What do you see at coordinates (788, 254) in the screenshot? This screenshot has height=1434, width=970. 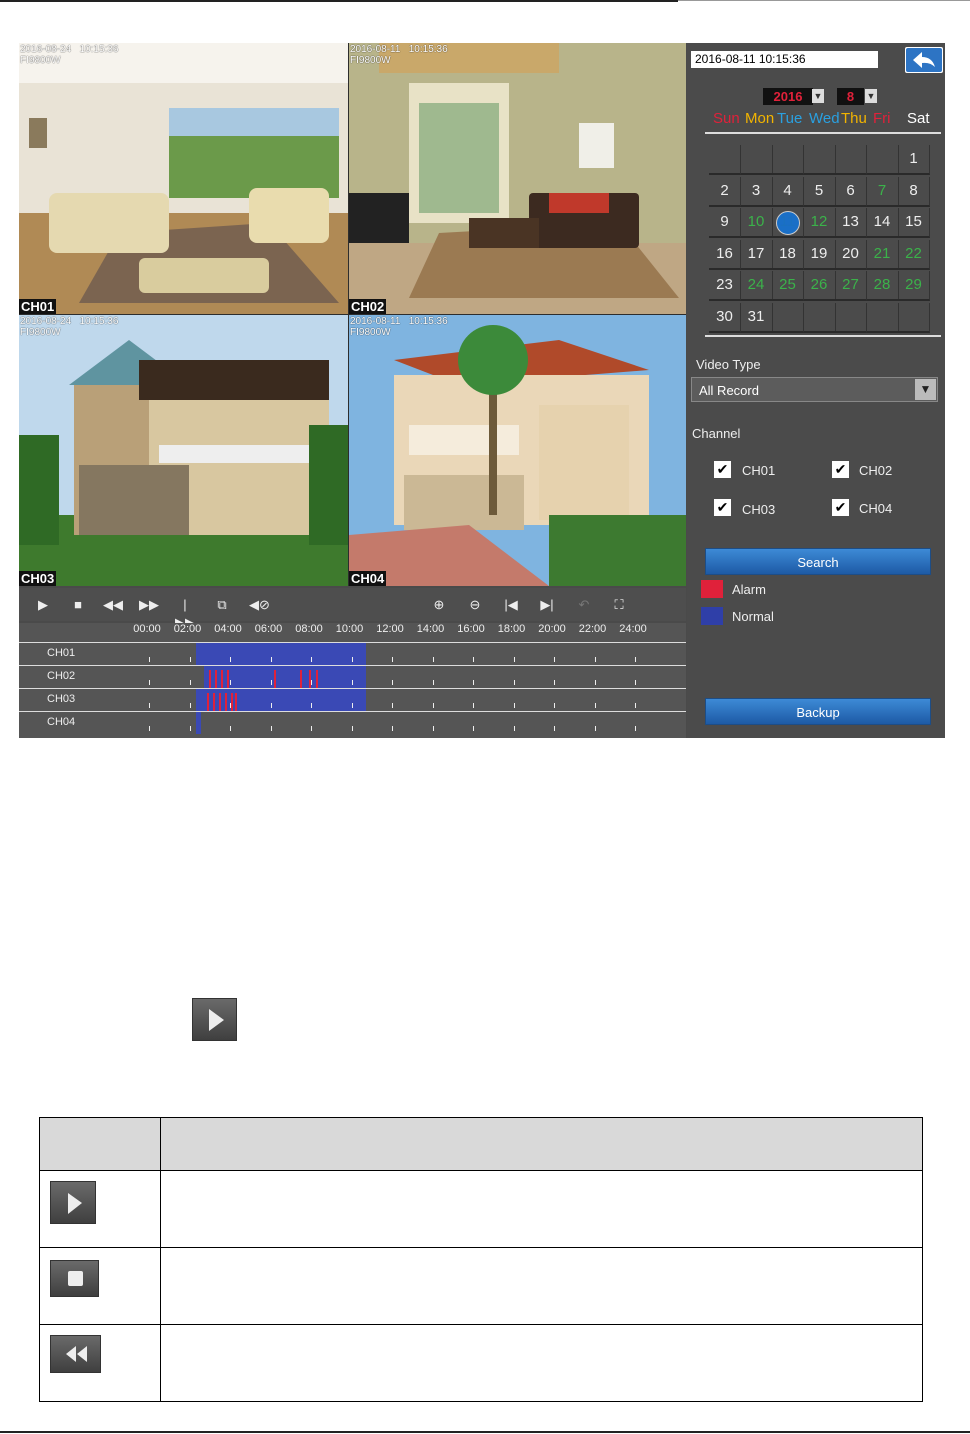 I see `calendar-day: 18` at bounding box center [788, 254].